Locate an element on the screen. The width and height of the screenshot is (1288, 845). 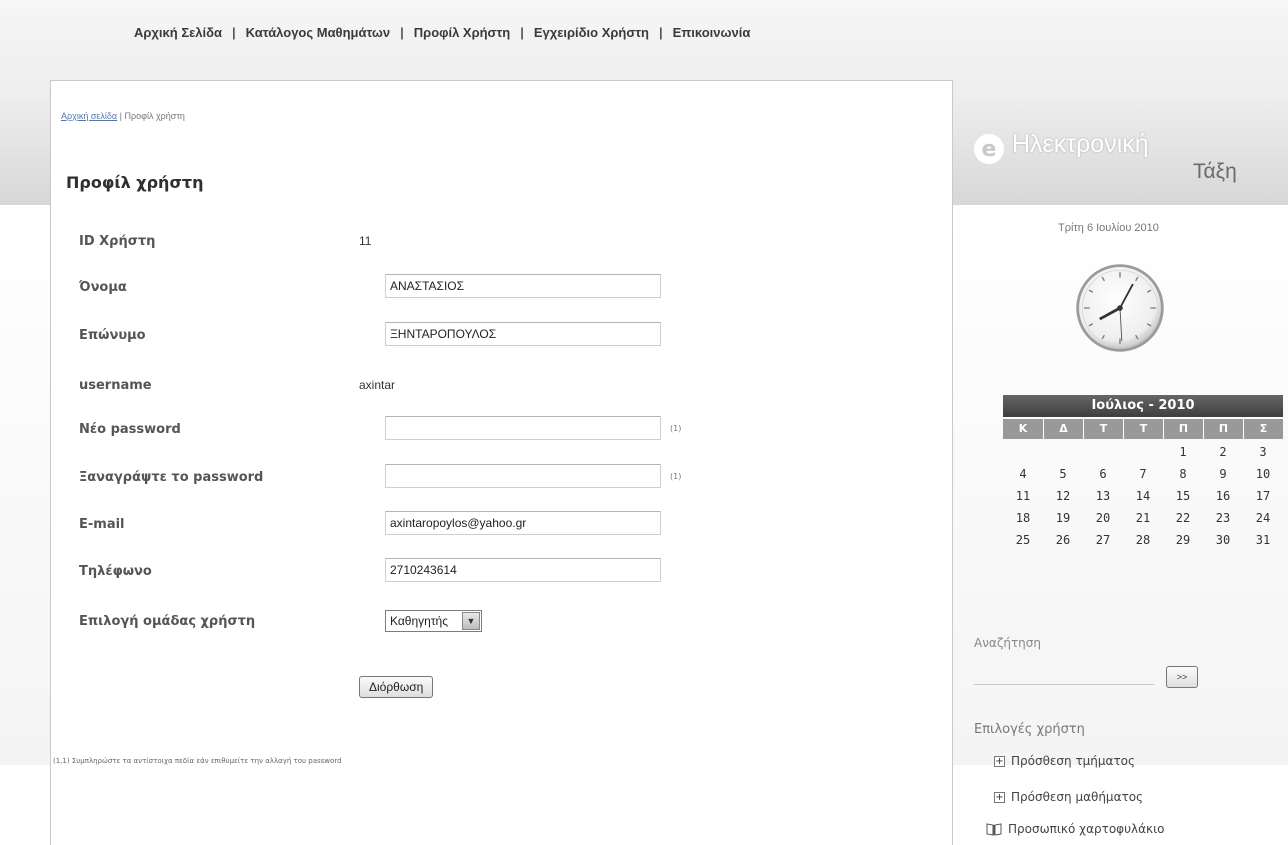
calendar-day: 17 is located at coordinates (1263, 496).